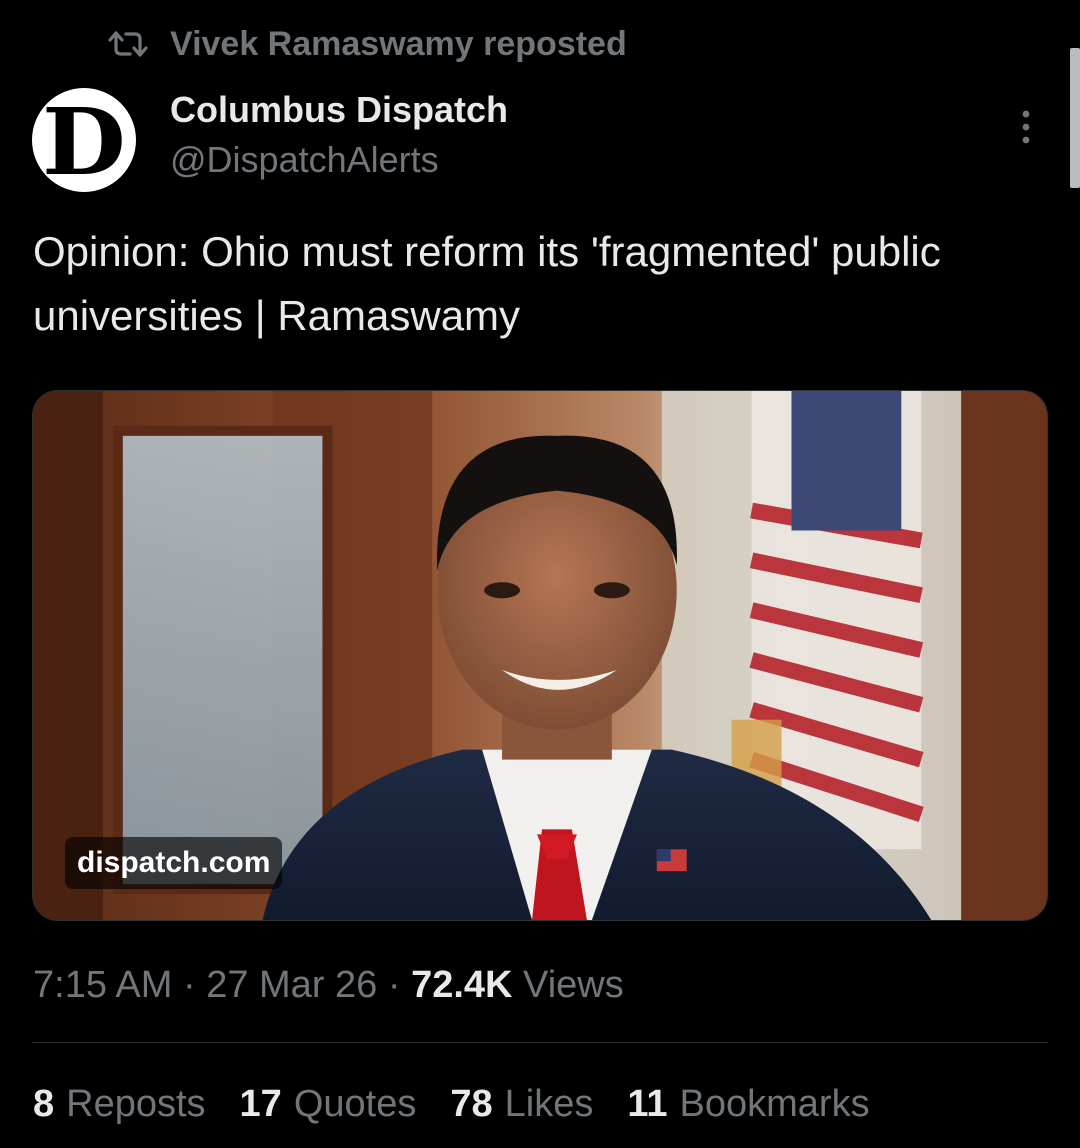 The width and height of the screenshot is (1080, 1148). Describe the element at coordinates (540, 1042) in the screenshot. I see `divider` at that location.